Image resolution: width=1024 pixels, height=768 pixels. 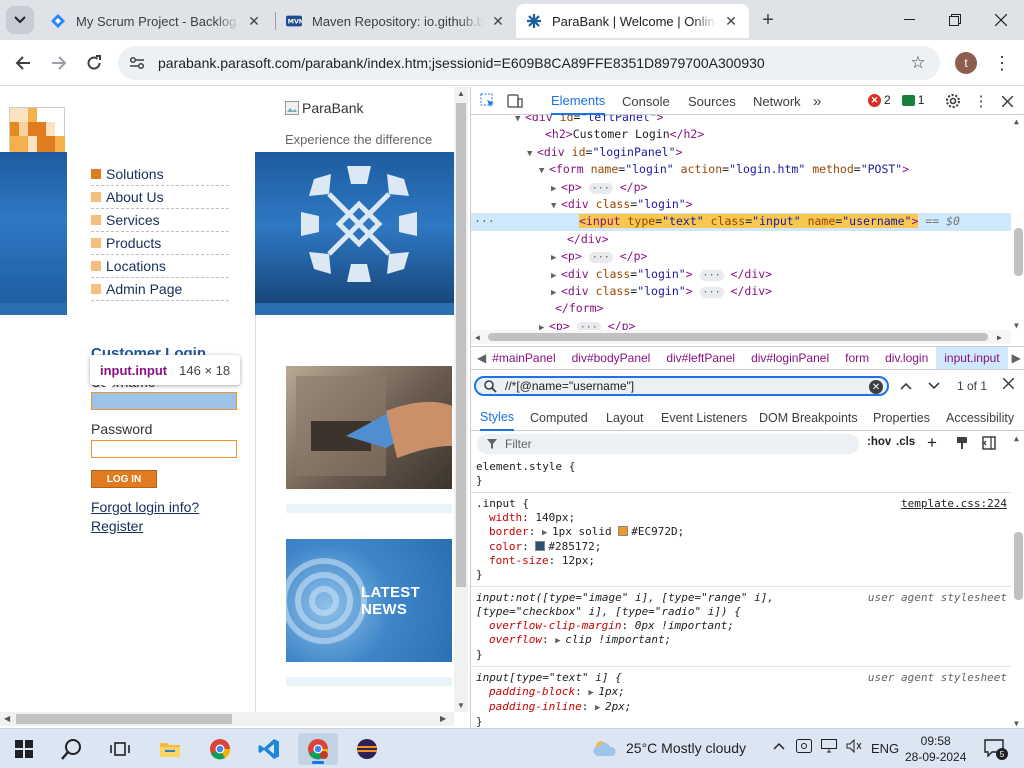 I want to click on weather-widget: 25°C Mostly cloudy, so click(x=669, y=748).